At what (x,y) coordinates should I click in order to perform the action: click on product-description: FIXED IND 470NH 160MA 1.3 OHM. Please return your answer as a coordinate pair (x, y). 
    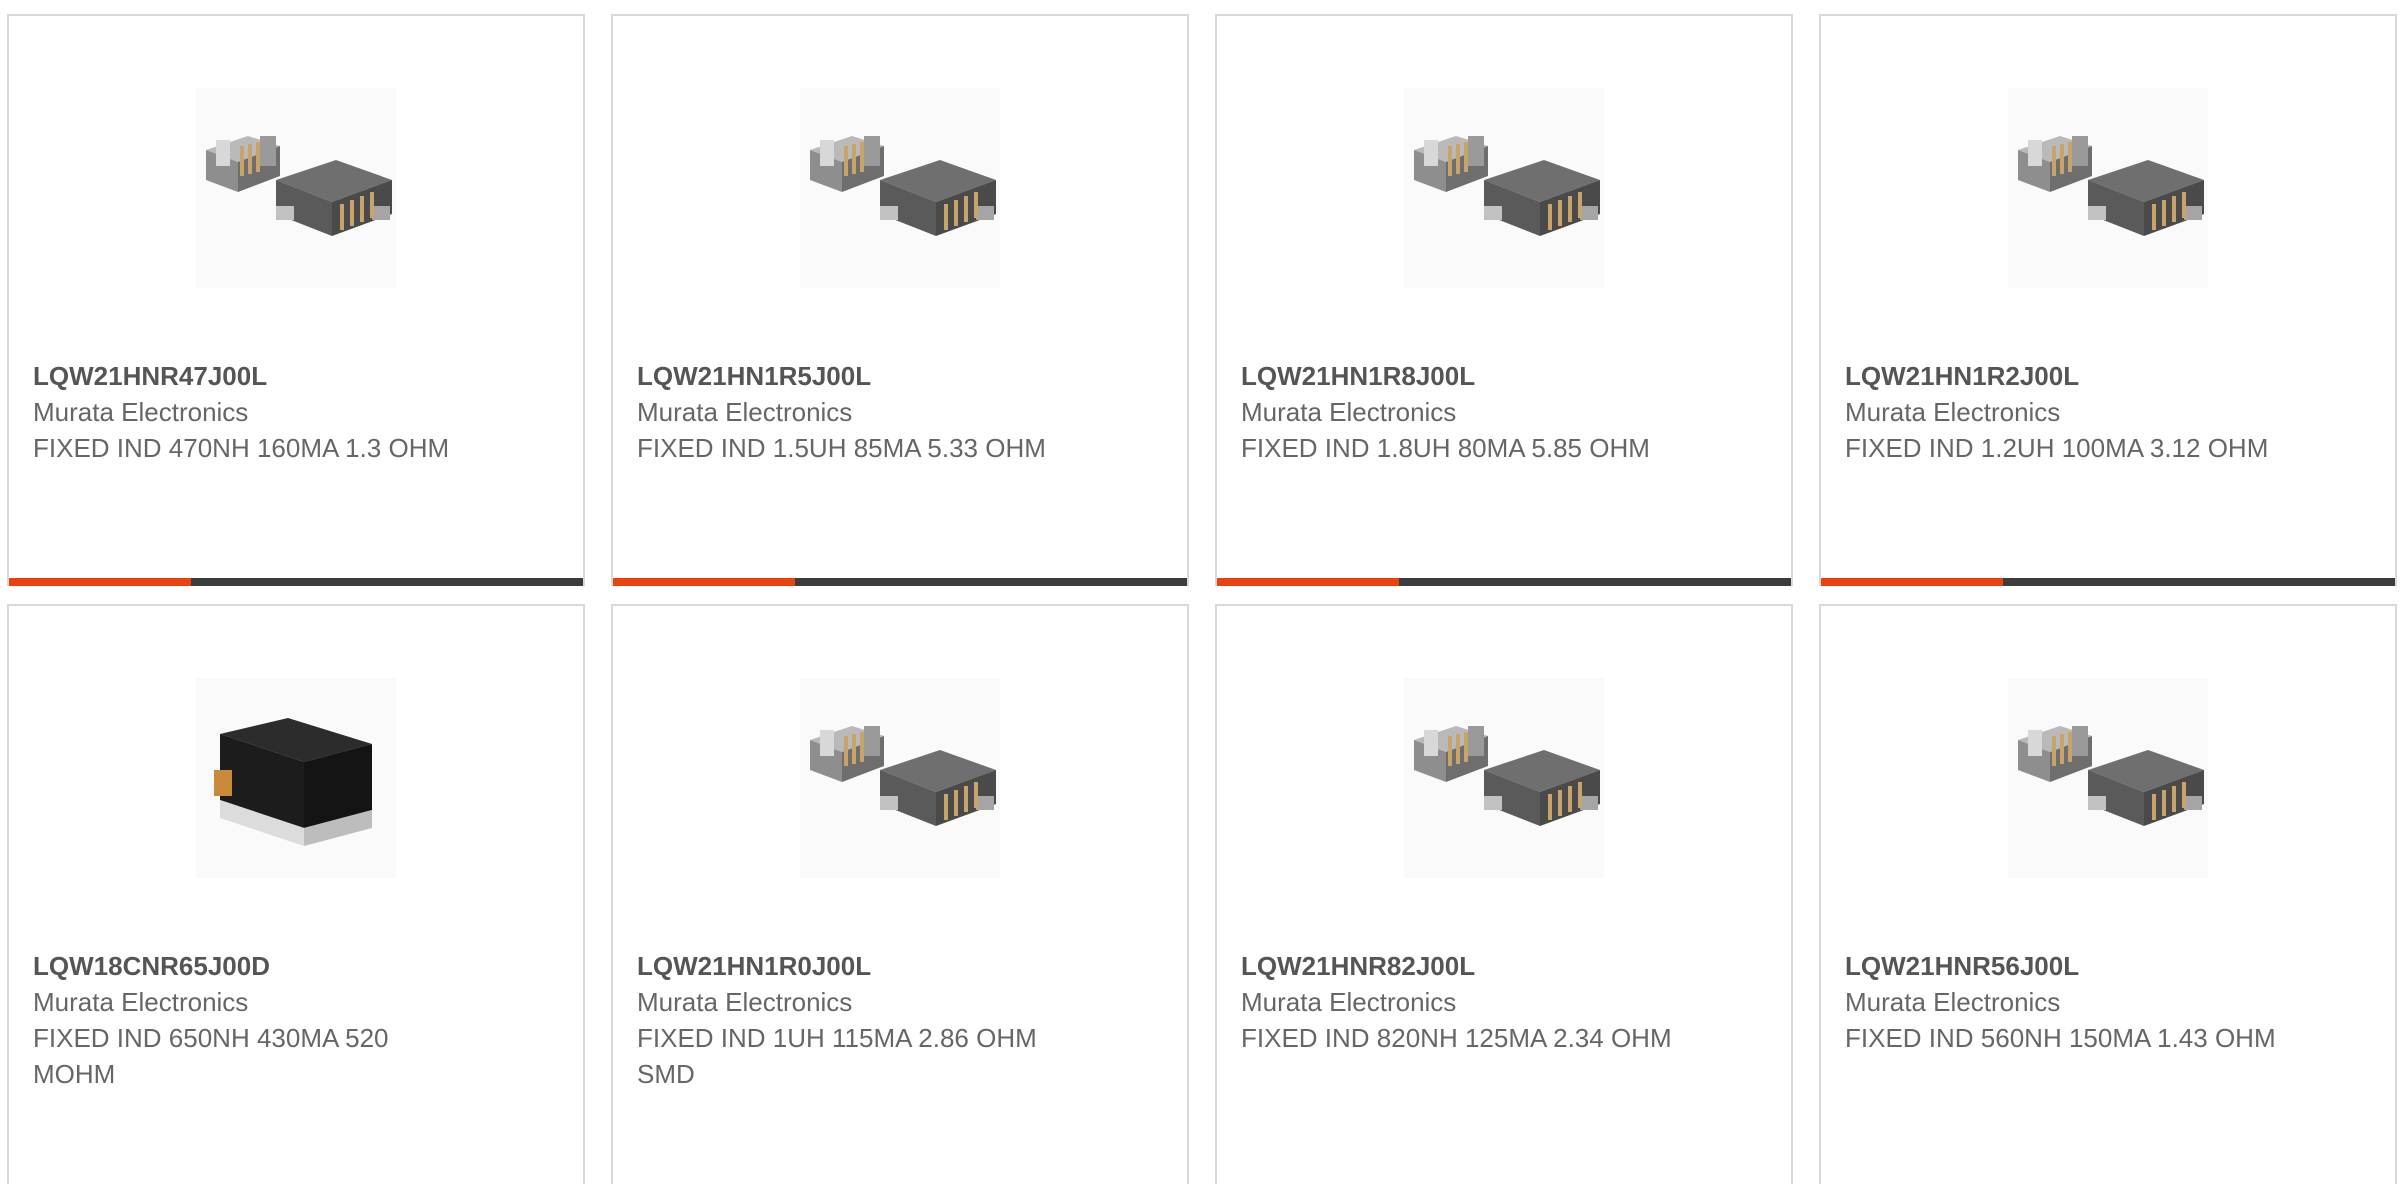
    Looking at the image, I should click on (241, 448).